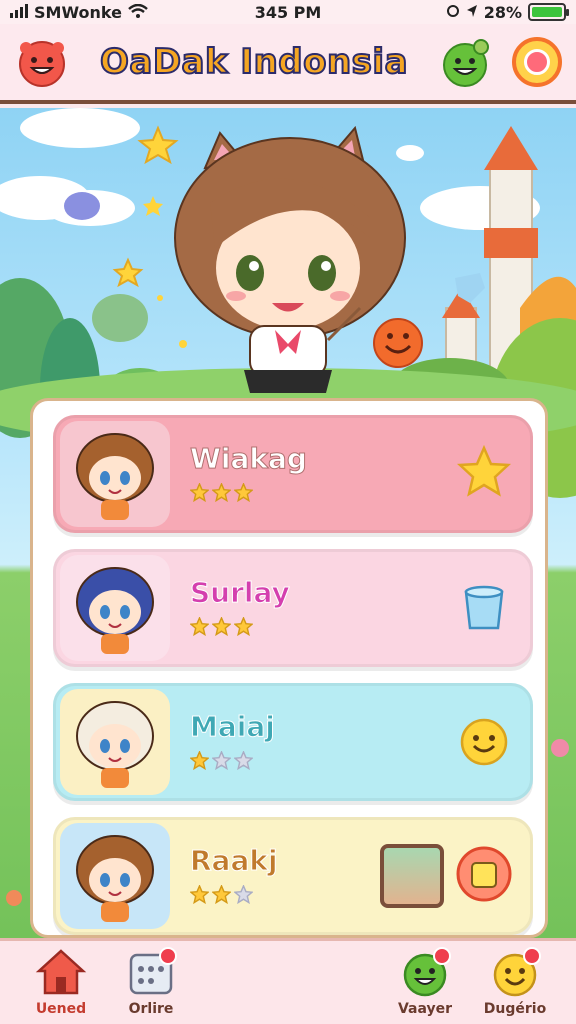 The image size is (576, 1024). I want to click on record-icon, so click(537, 62).